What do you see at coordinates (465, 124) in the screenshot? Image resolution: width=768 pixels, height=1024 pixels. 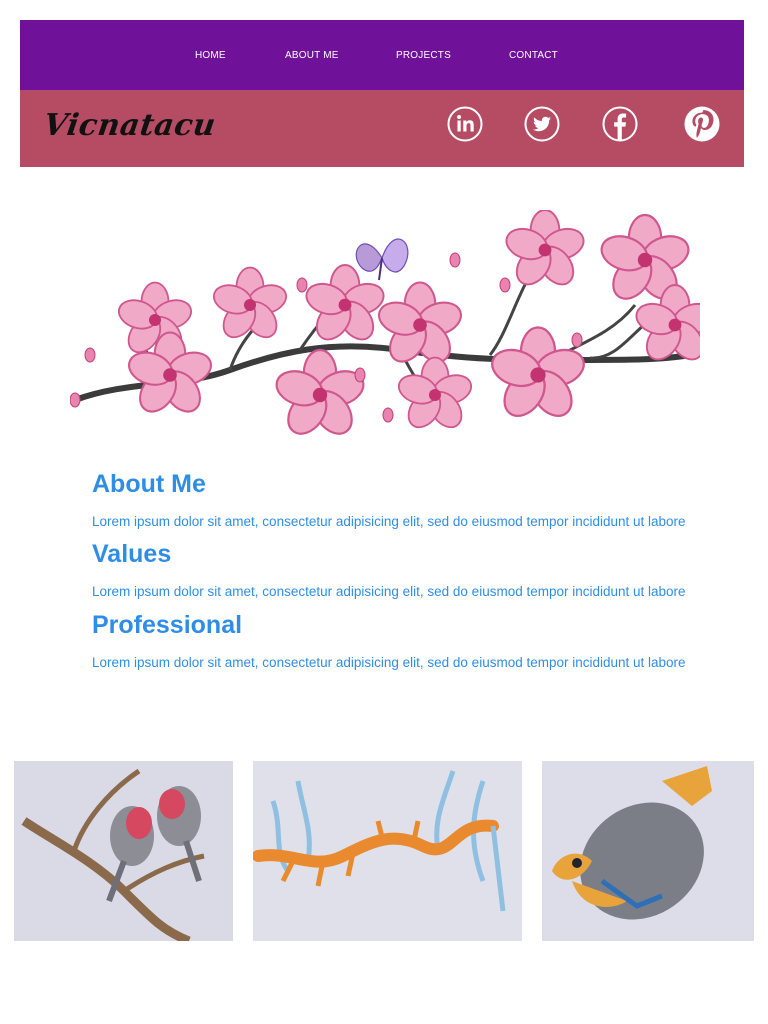 I see `linkedin-icon` at bounding box center [465, 124].